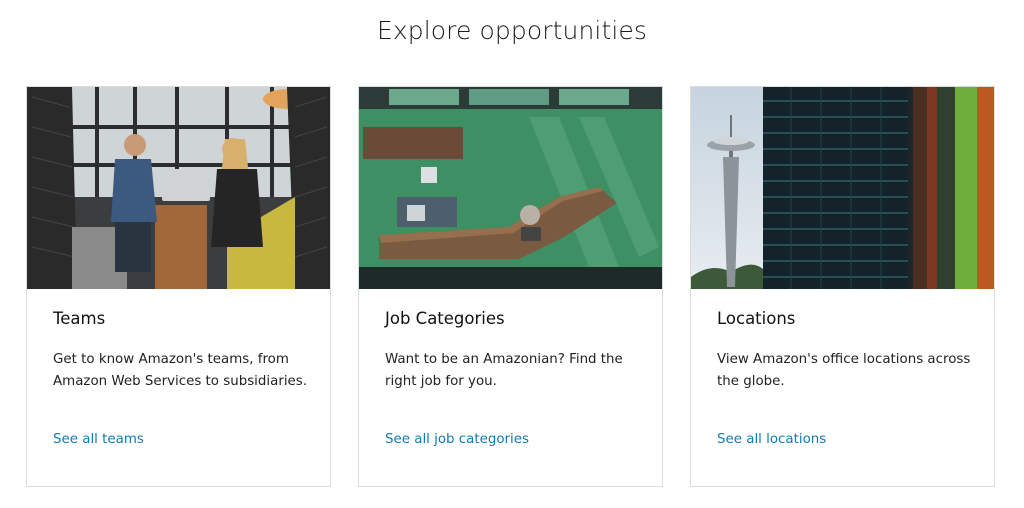 This screenshot has height=508, width=1024. I want to click on section-title: Explore opportunities, so click(512, 30).